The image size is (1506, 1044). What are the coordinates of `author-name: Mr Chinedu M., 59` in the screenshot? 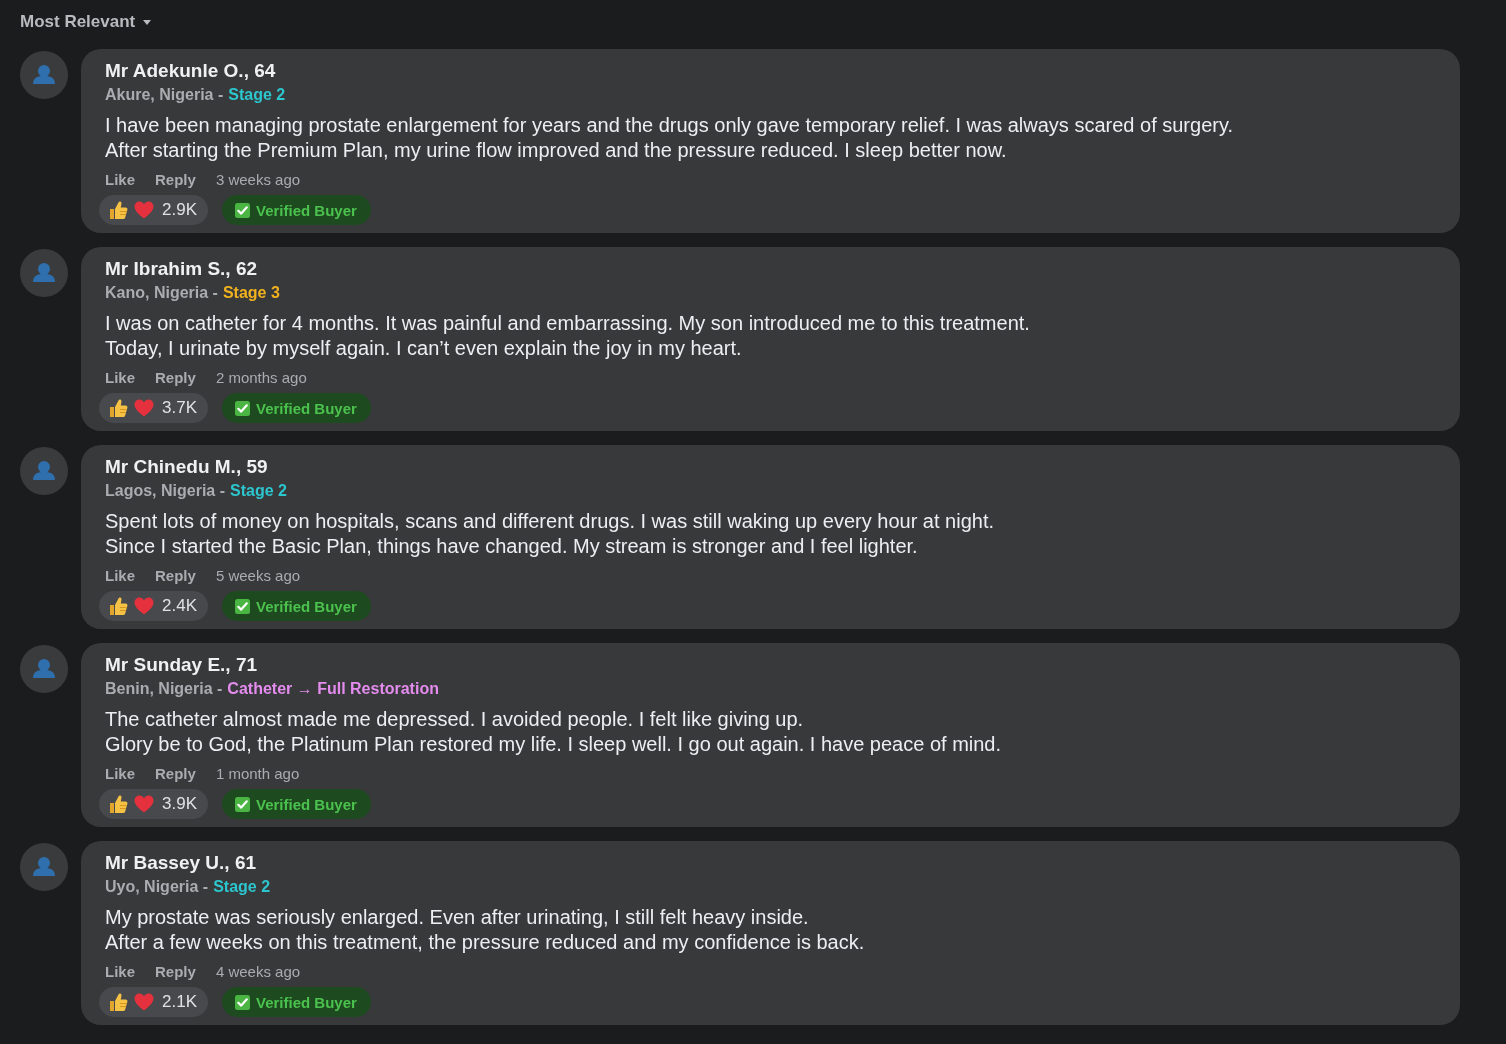 It's located at (186, 467).